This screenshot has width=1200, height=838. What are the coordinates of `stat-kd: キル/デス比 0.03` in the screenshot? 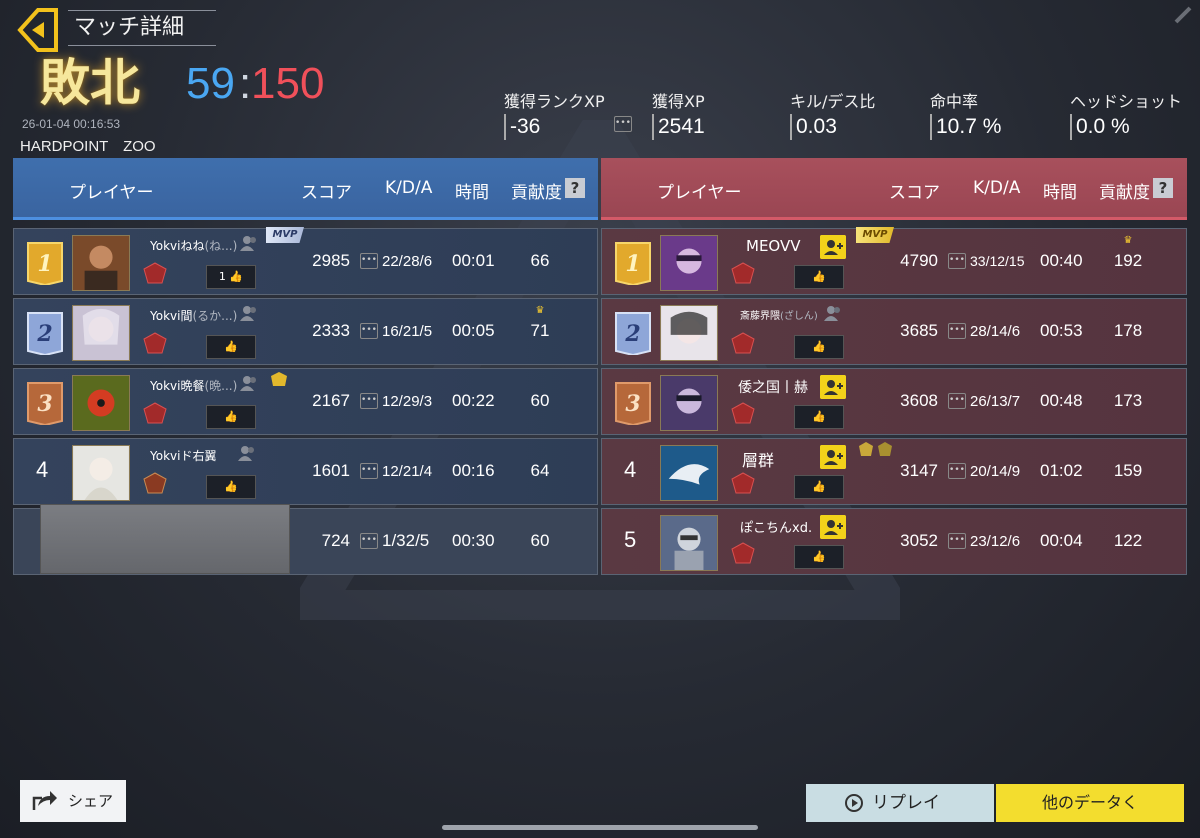 It's located at (832, 114).